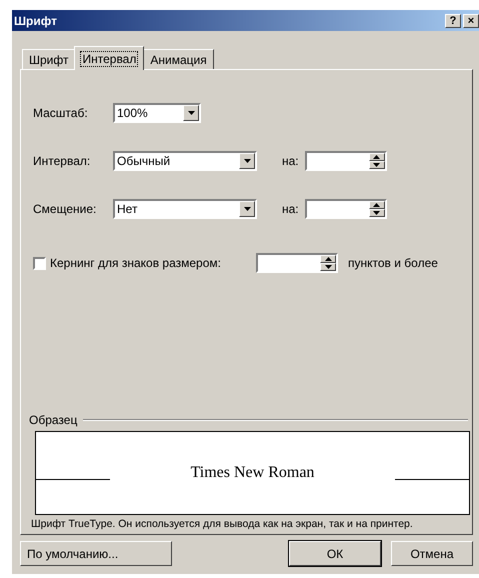  Describe the element at coordinates (49, 59) in the screenshot. I see `tab: Шрифт` at that location.